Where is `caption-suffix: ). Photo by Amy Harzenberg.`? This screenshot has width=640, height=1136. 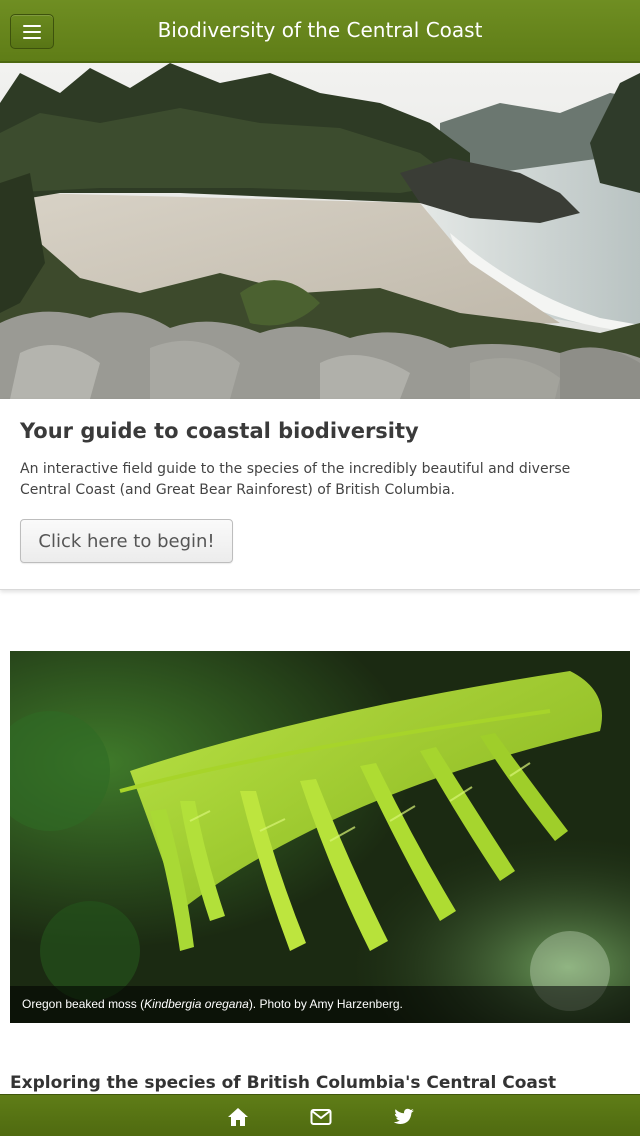
caption-suffix: ). Photo by Amy Harzenberg. is located at coordinates (325, 1004).